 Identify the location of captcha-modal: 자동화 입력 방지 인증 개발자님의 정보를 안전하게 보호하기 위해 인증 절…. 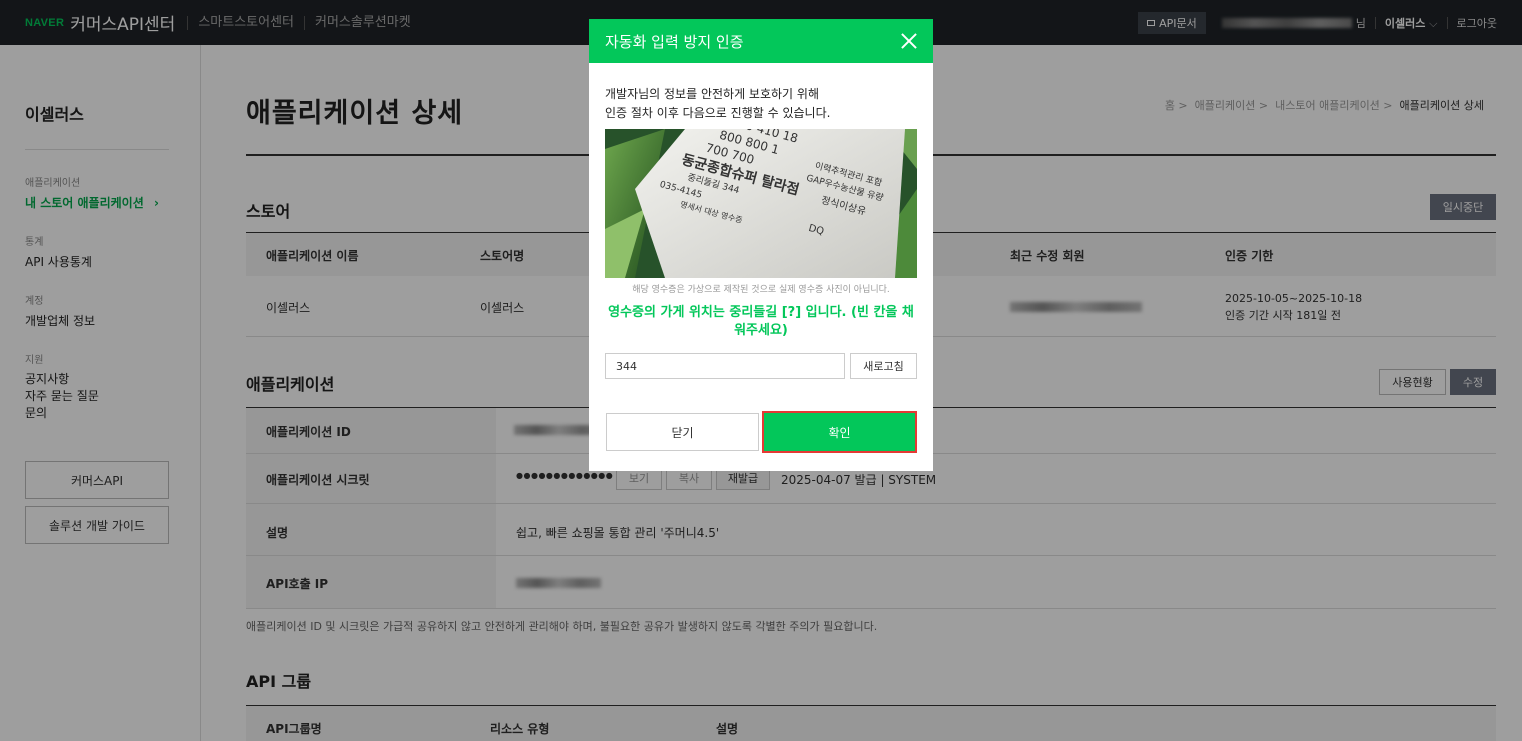
(761, 245).